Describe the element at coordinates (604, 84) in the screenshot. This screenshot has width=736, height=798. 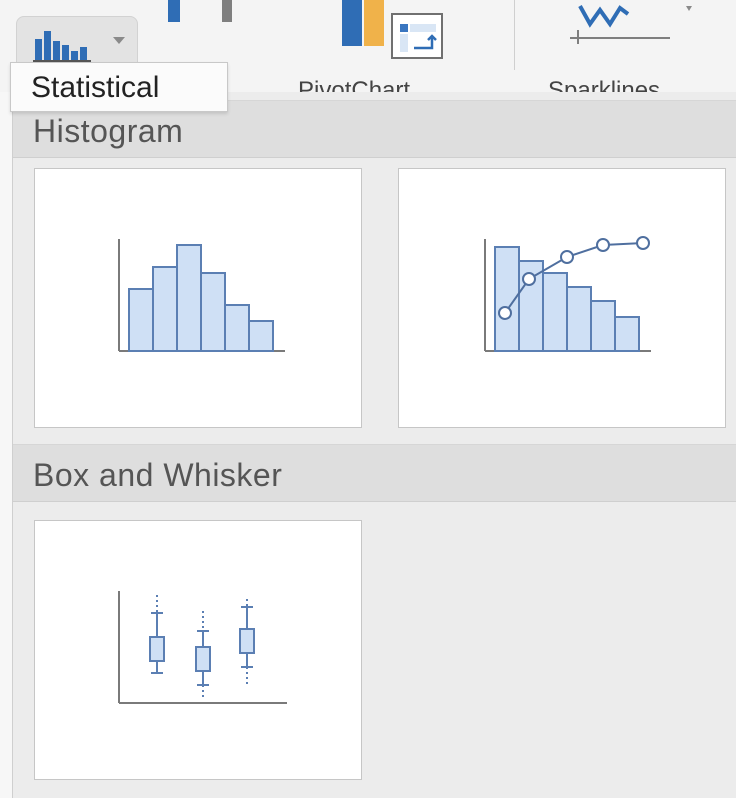
I see `sparklines-label: Sparklines` at that location.